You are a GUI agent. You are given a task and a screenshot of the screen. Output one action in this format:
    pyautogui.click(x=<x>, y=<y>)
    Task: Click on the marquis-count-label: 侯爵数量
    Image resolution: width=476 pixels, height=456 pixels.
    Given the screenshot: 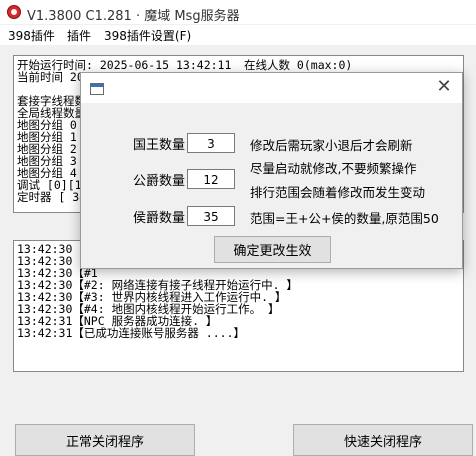 What is the action you would take?
    pyautogui.click(x=159, y=218)
    